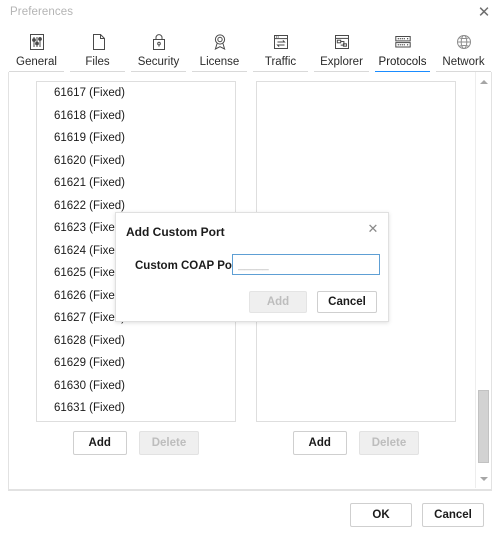 This screenshot has width=500, height=536. What do you see at coordinates (483, 478) in the screenshot?
I see `scroll-down-arrow-icon` at bounding box center [483, 478].